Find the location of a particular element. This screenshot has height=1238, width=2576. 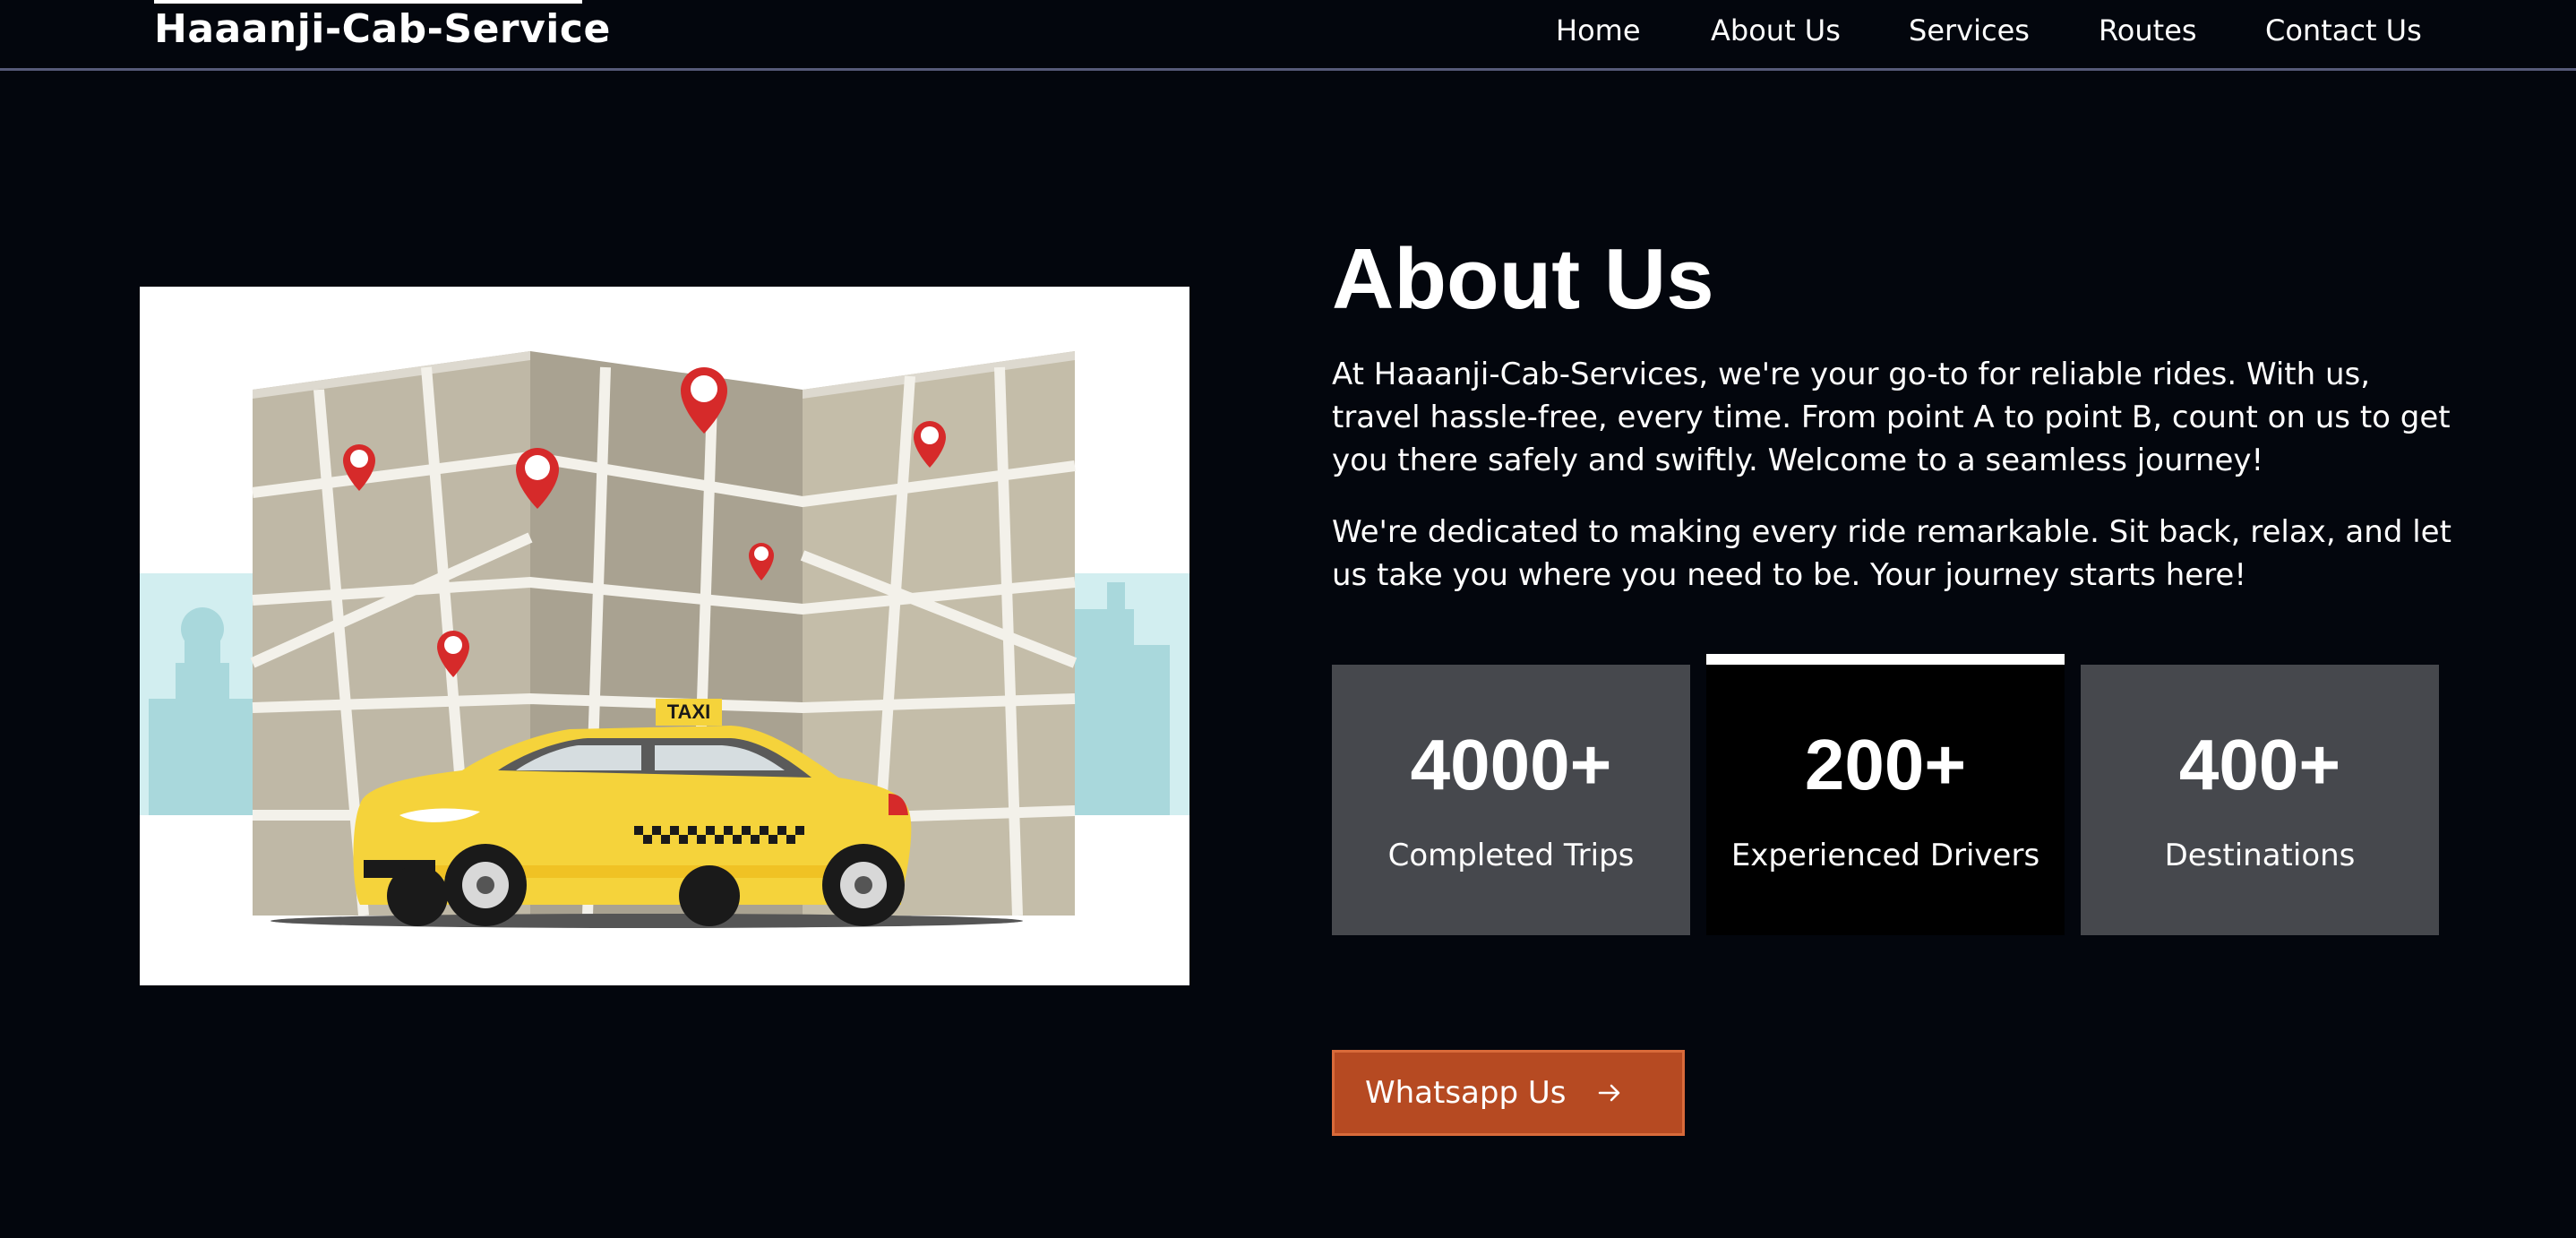

stat-label: Experienced Drivers is located at coordinates (1885, 855).